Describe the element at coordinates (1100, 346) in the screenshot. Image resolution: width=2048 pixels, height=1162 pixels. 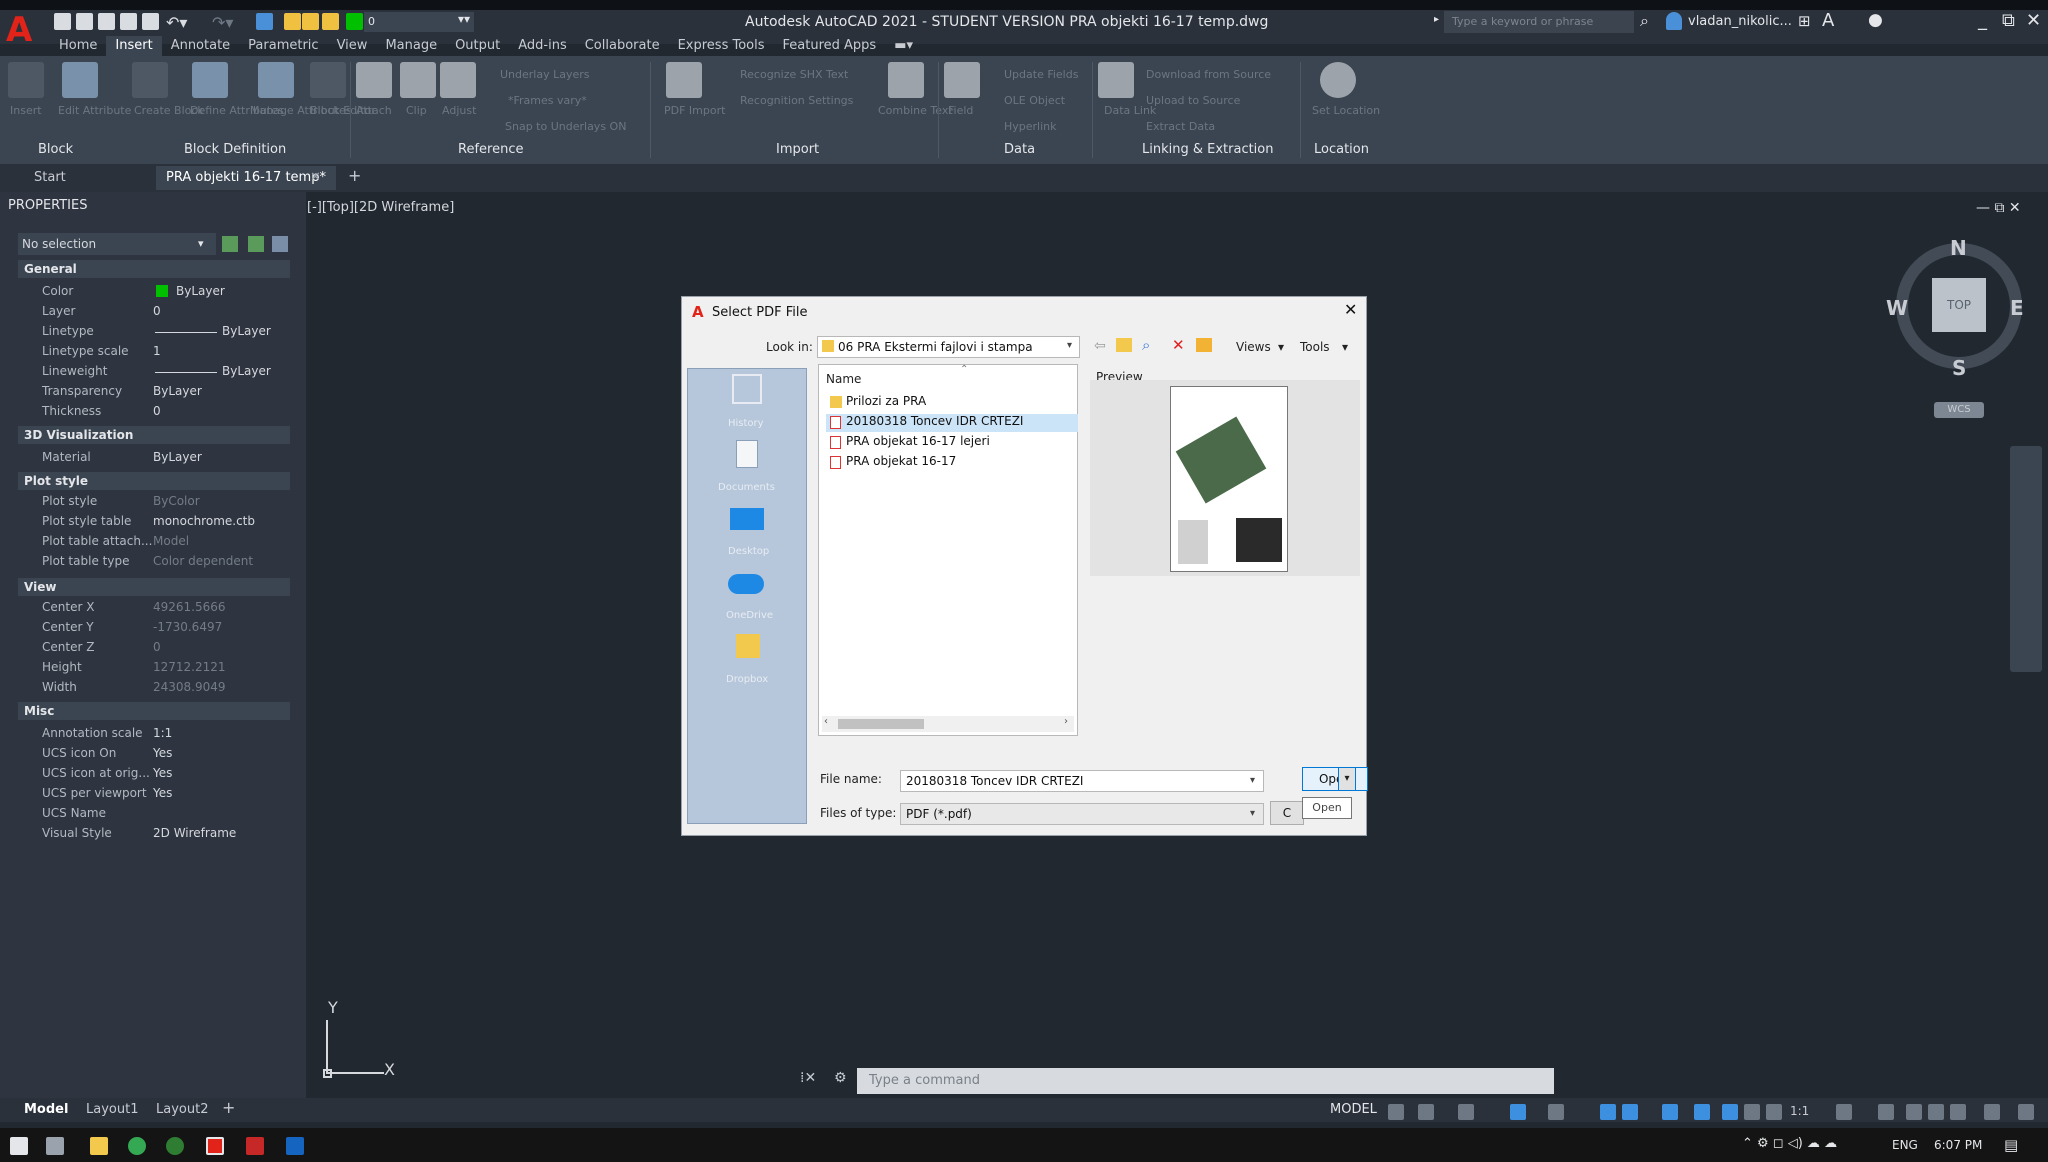
I see `back-icon: ⇦` at that location.